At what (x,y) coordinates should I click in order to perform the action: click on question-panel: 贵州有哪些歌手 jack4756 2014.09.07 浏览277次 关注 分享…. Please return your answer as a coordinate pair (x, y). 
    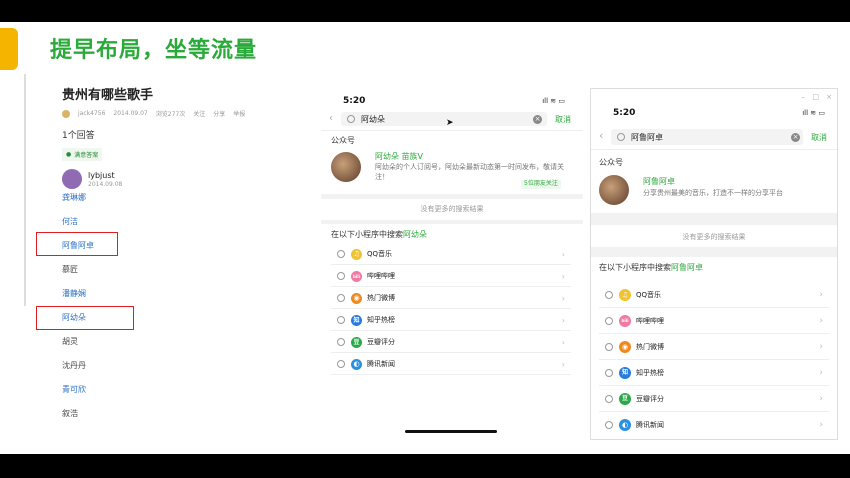
    Looking at the image, I should click on (182, 136).